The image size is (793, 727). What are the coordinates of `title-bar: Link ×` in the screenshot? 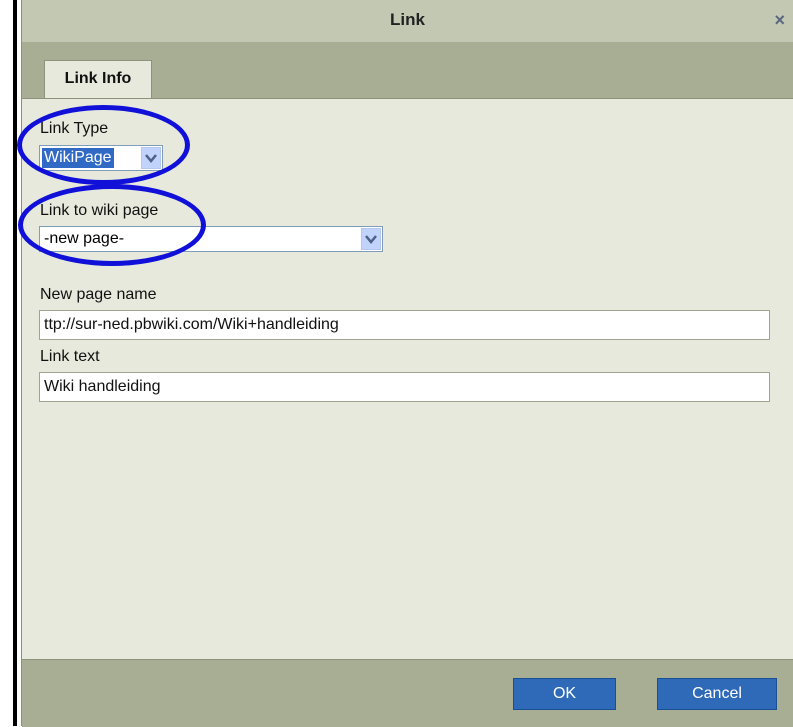 It's located at (407, 21).